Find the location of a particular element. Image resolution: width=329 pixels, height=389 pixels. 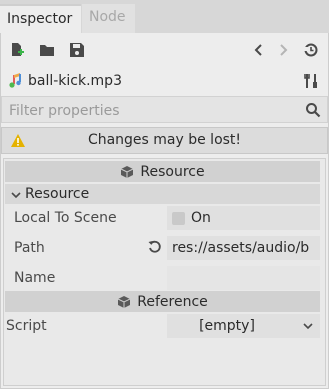

section-resource-header: Resource is located at coordinates (162, 171).